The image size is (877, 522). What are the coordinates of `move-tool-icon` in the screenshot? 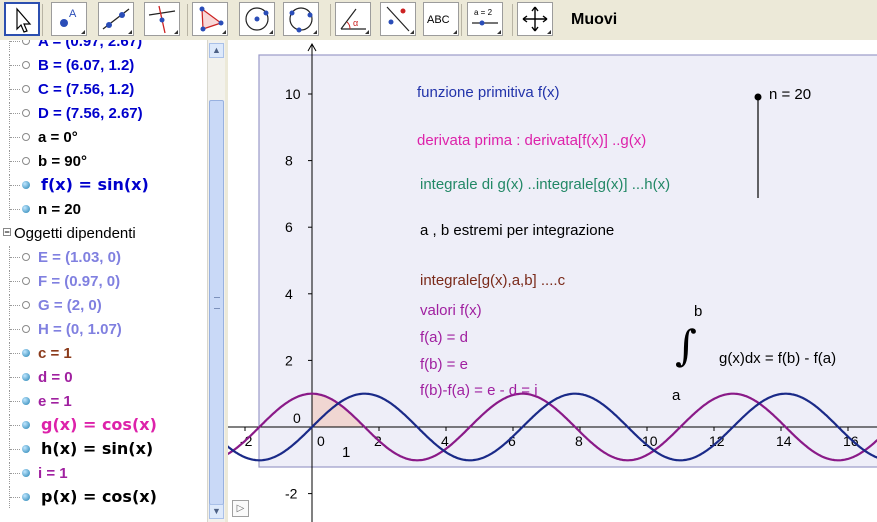 It's located at (24, 20).